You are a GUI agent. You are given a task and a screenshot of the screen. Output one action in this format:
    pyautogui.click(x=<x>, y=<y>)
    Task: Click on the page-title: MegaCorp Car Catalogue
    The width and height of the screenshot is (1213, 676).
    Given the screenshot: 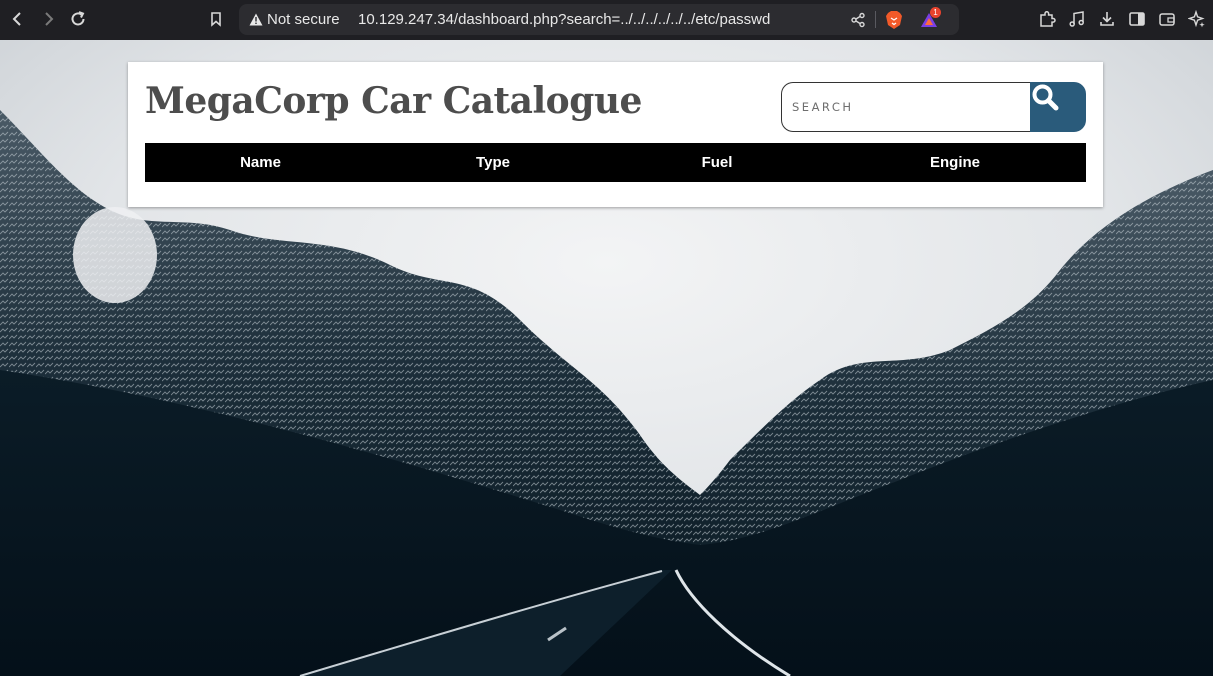 What is the action you would take?
    pyautogui.click(x=393, y=101)
    